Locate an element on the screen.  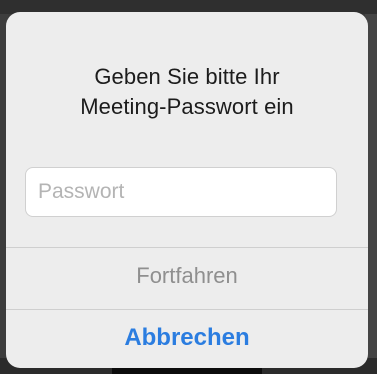
password-input is located at coordinates (181, 192).